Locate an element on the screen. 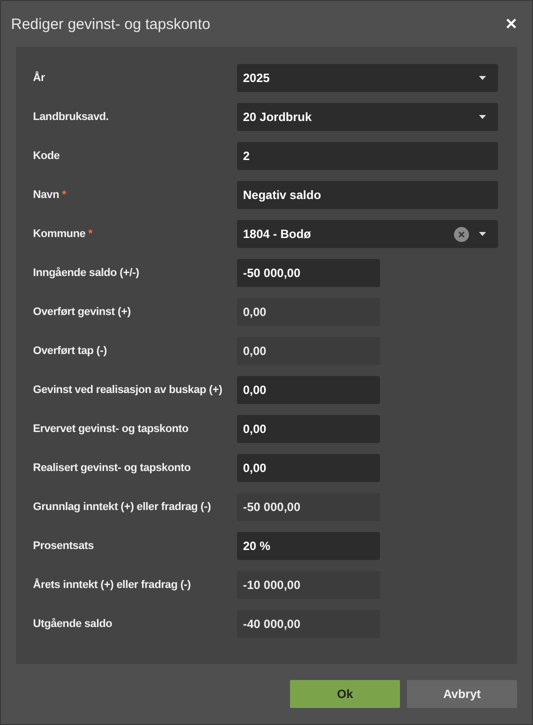 The height and width of the screenshot is (725, 533). field-label: Gevinst ved realisasjon av buskap (+) is located at coordinates (128, 390).